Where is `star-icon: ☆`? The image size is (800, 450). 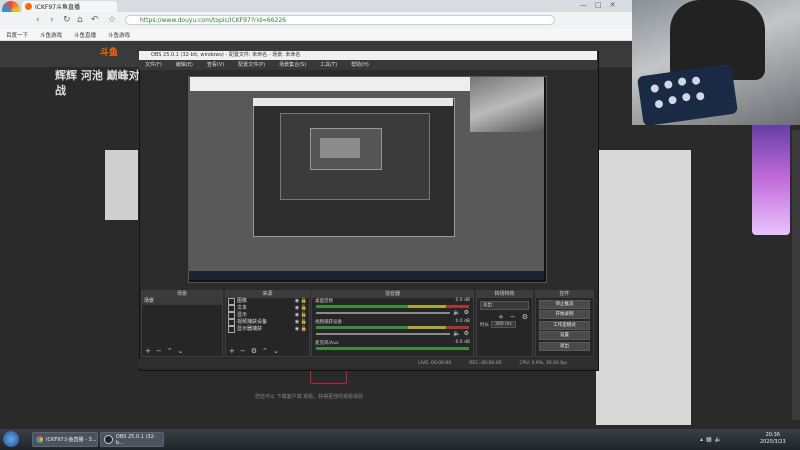 star-icon: ☆ is located at coordinates (112, 20).